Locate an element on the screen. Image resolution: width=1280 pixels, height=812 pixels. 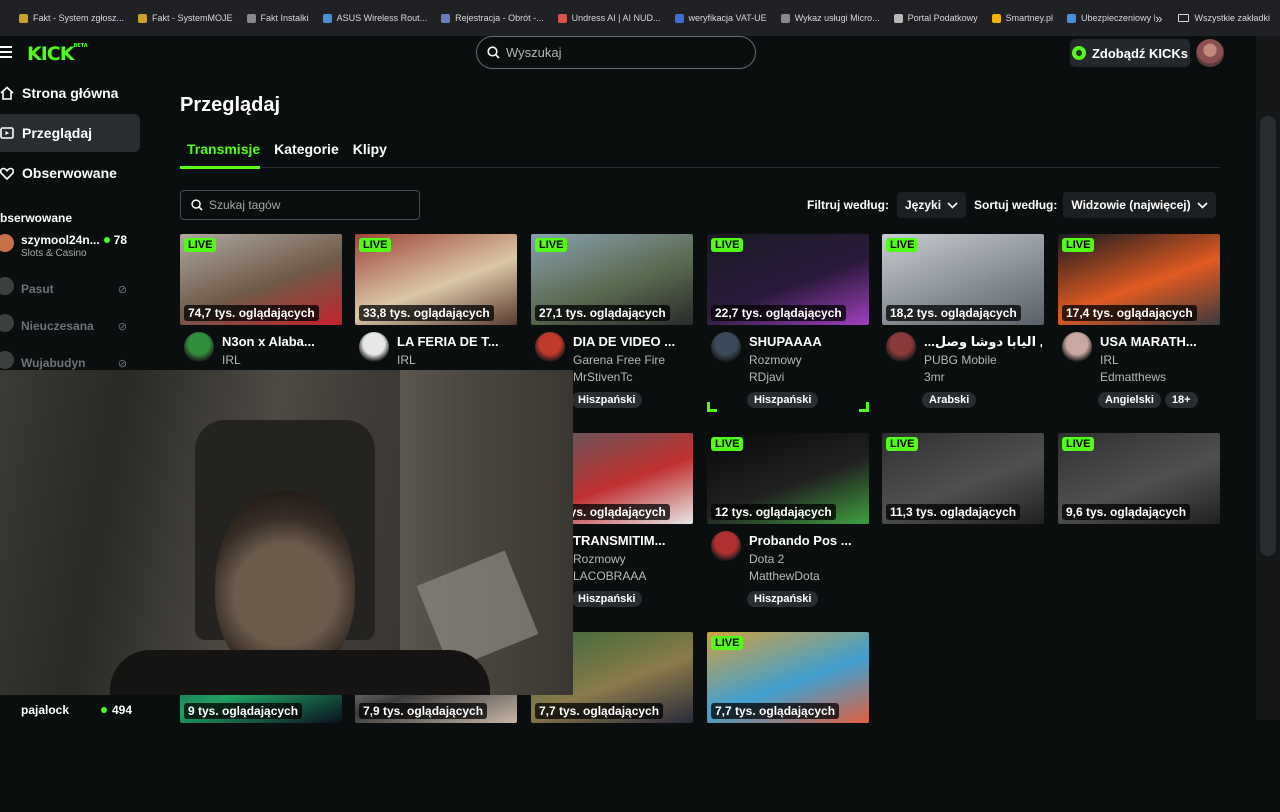
page-scrollbar is located at coordinates (1268, 378).